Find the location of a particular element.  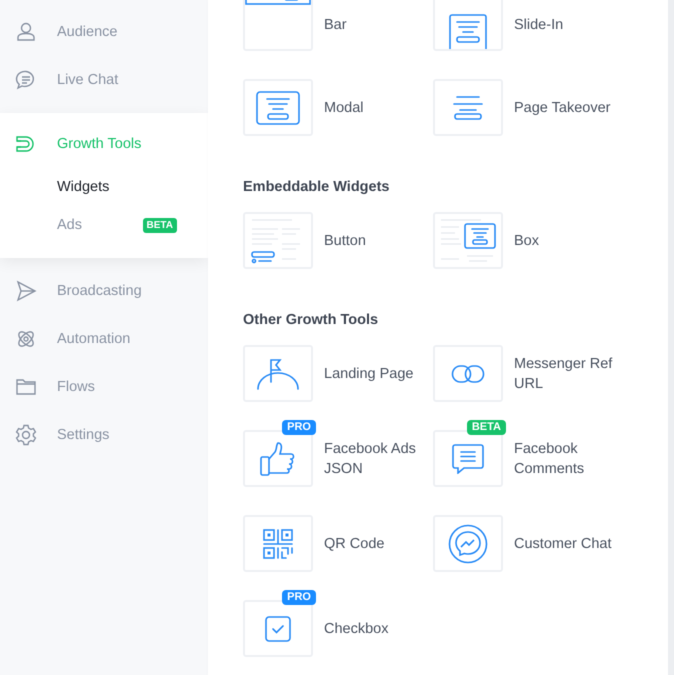

send-icon is located at coordinates (26, 291).